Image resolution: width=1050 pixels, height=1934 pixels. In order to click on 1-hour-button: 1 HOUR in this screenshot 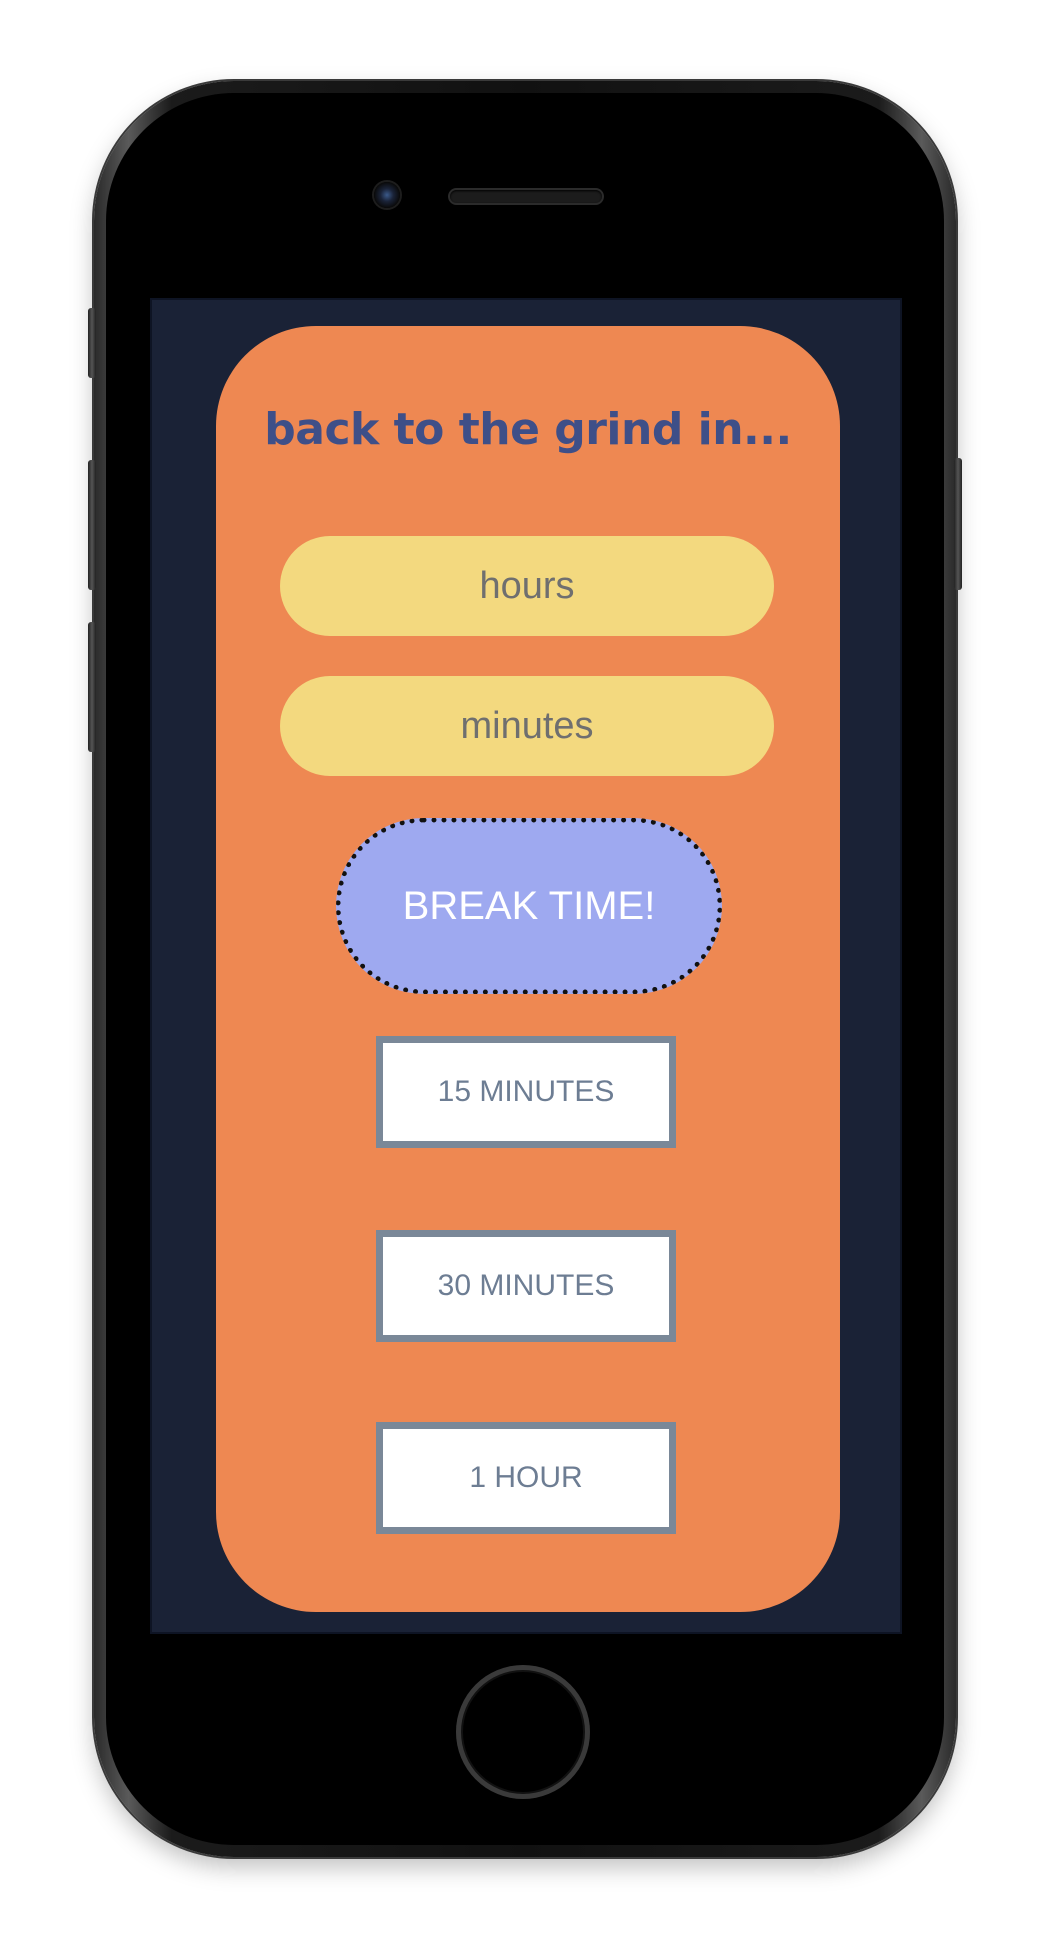, I will do `click(526, 1478)`.